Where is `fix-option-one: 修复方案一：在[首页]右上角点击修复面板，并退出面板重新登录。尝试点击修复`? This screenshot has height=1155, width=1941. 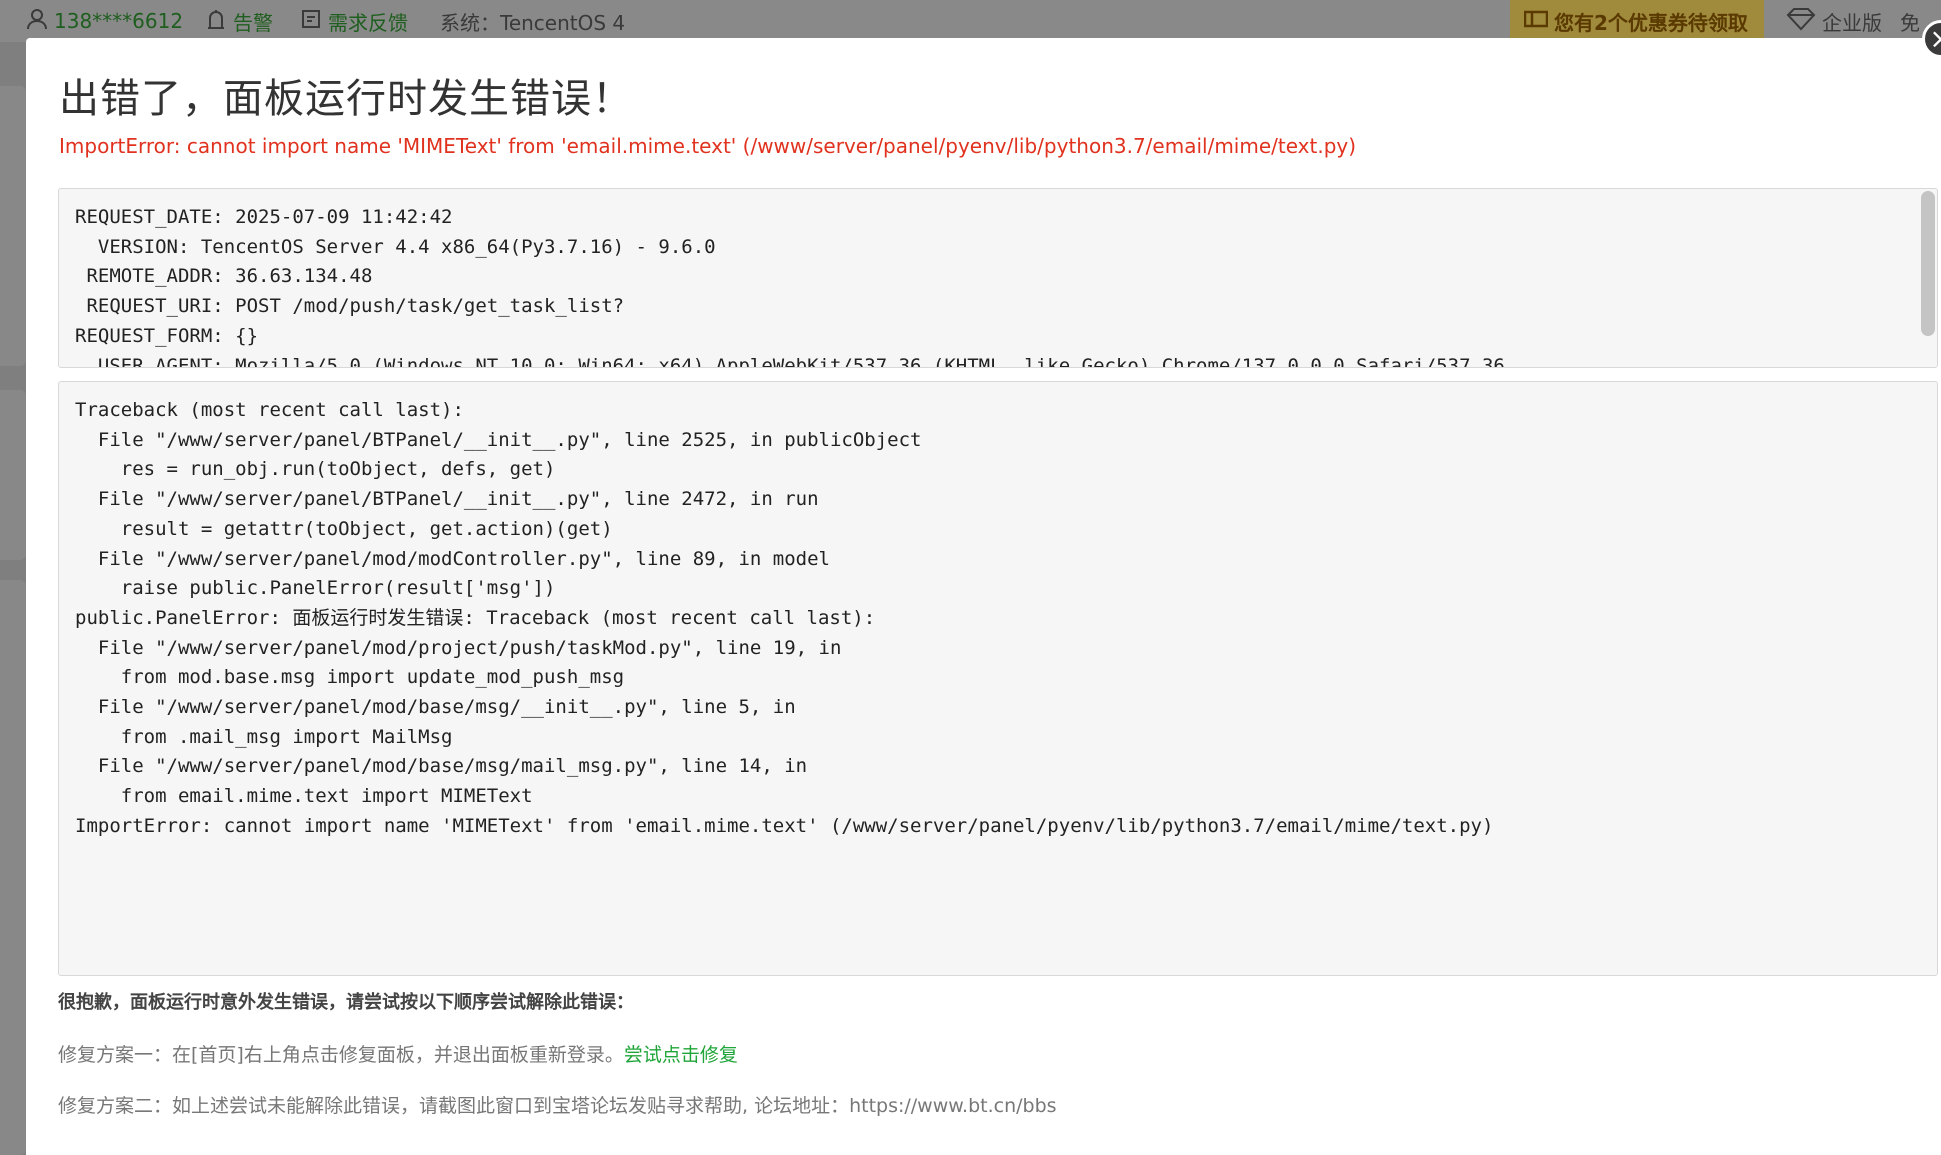
fix-option-one: 修复方案一：在[首页]右上角点击修复面板，并退出面板重新登录。尝试点击修复 is located at coordinates (398, 1053).